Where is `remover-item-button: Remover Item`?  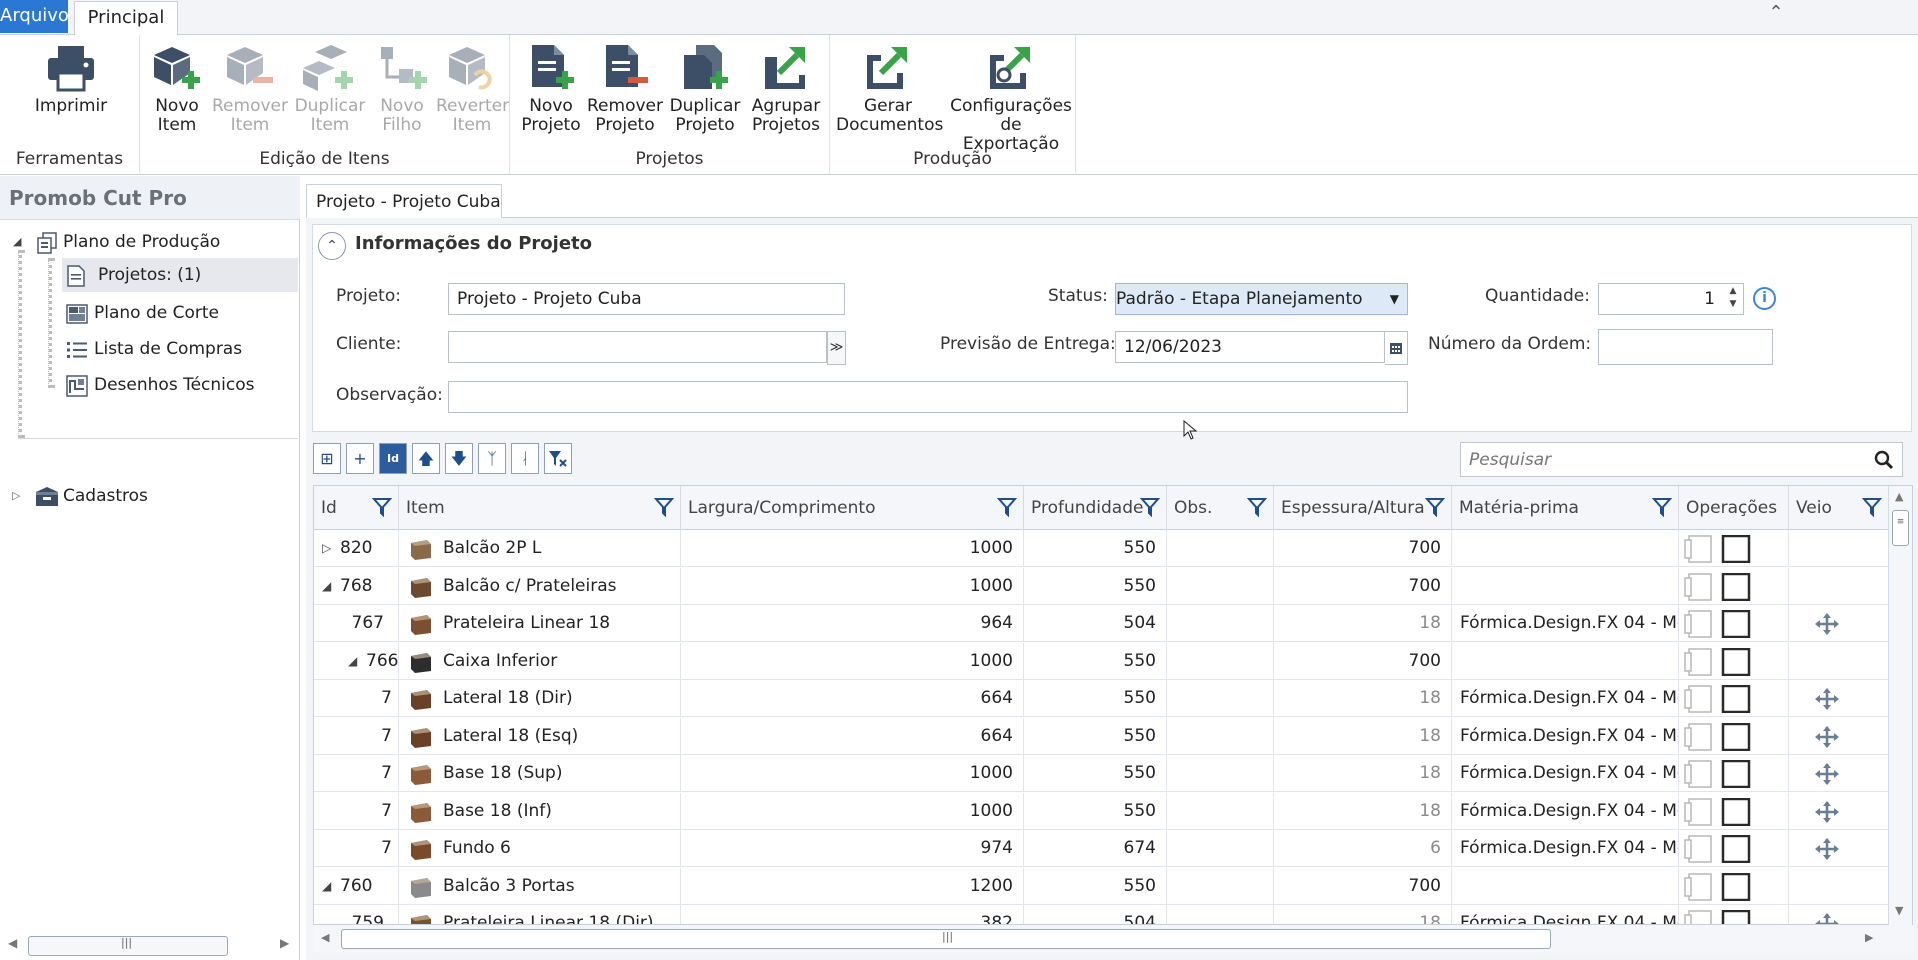
remover-item-button: Remover Item is located at coordinates (250, 89).